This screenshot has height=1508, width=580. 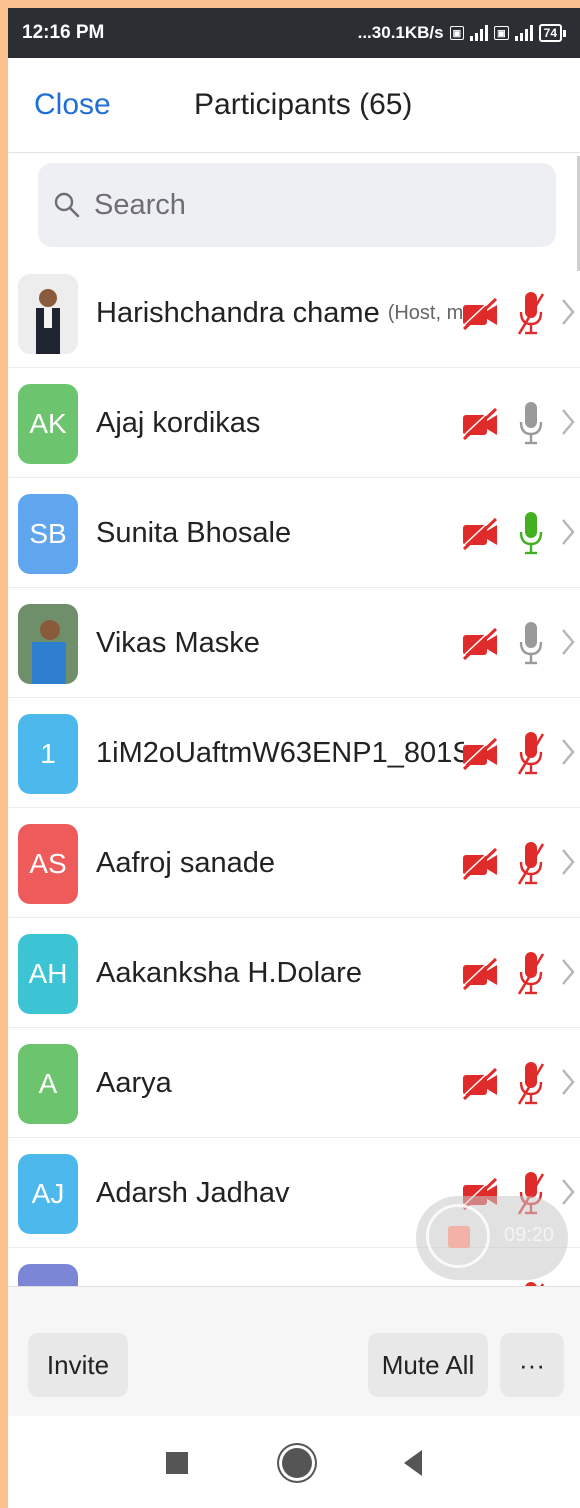 I want to click on participant-row: AS Aafroj sanade, so click(x=294, y=863).